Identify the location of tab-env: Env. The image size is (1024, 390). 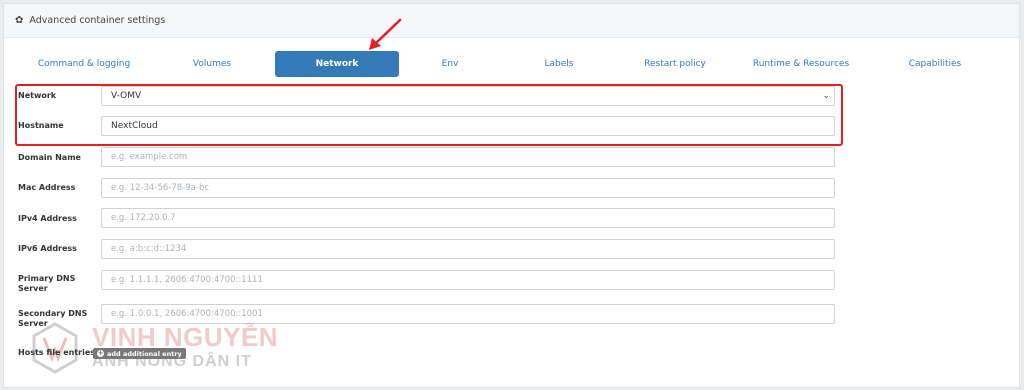
(450, 64).